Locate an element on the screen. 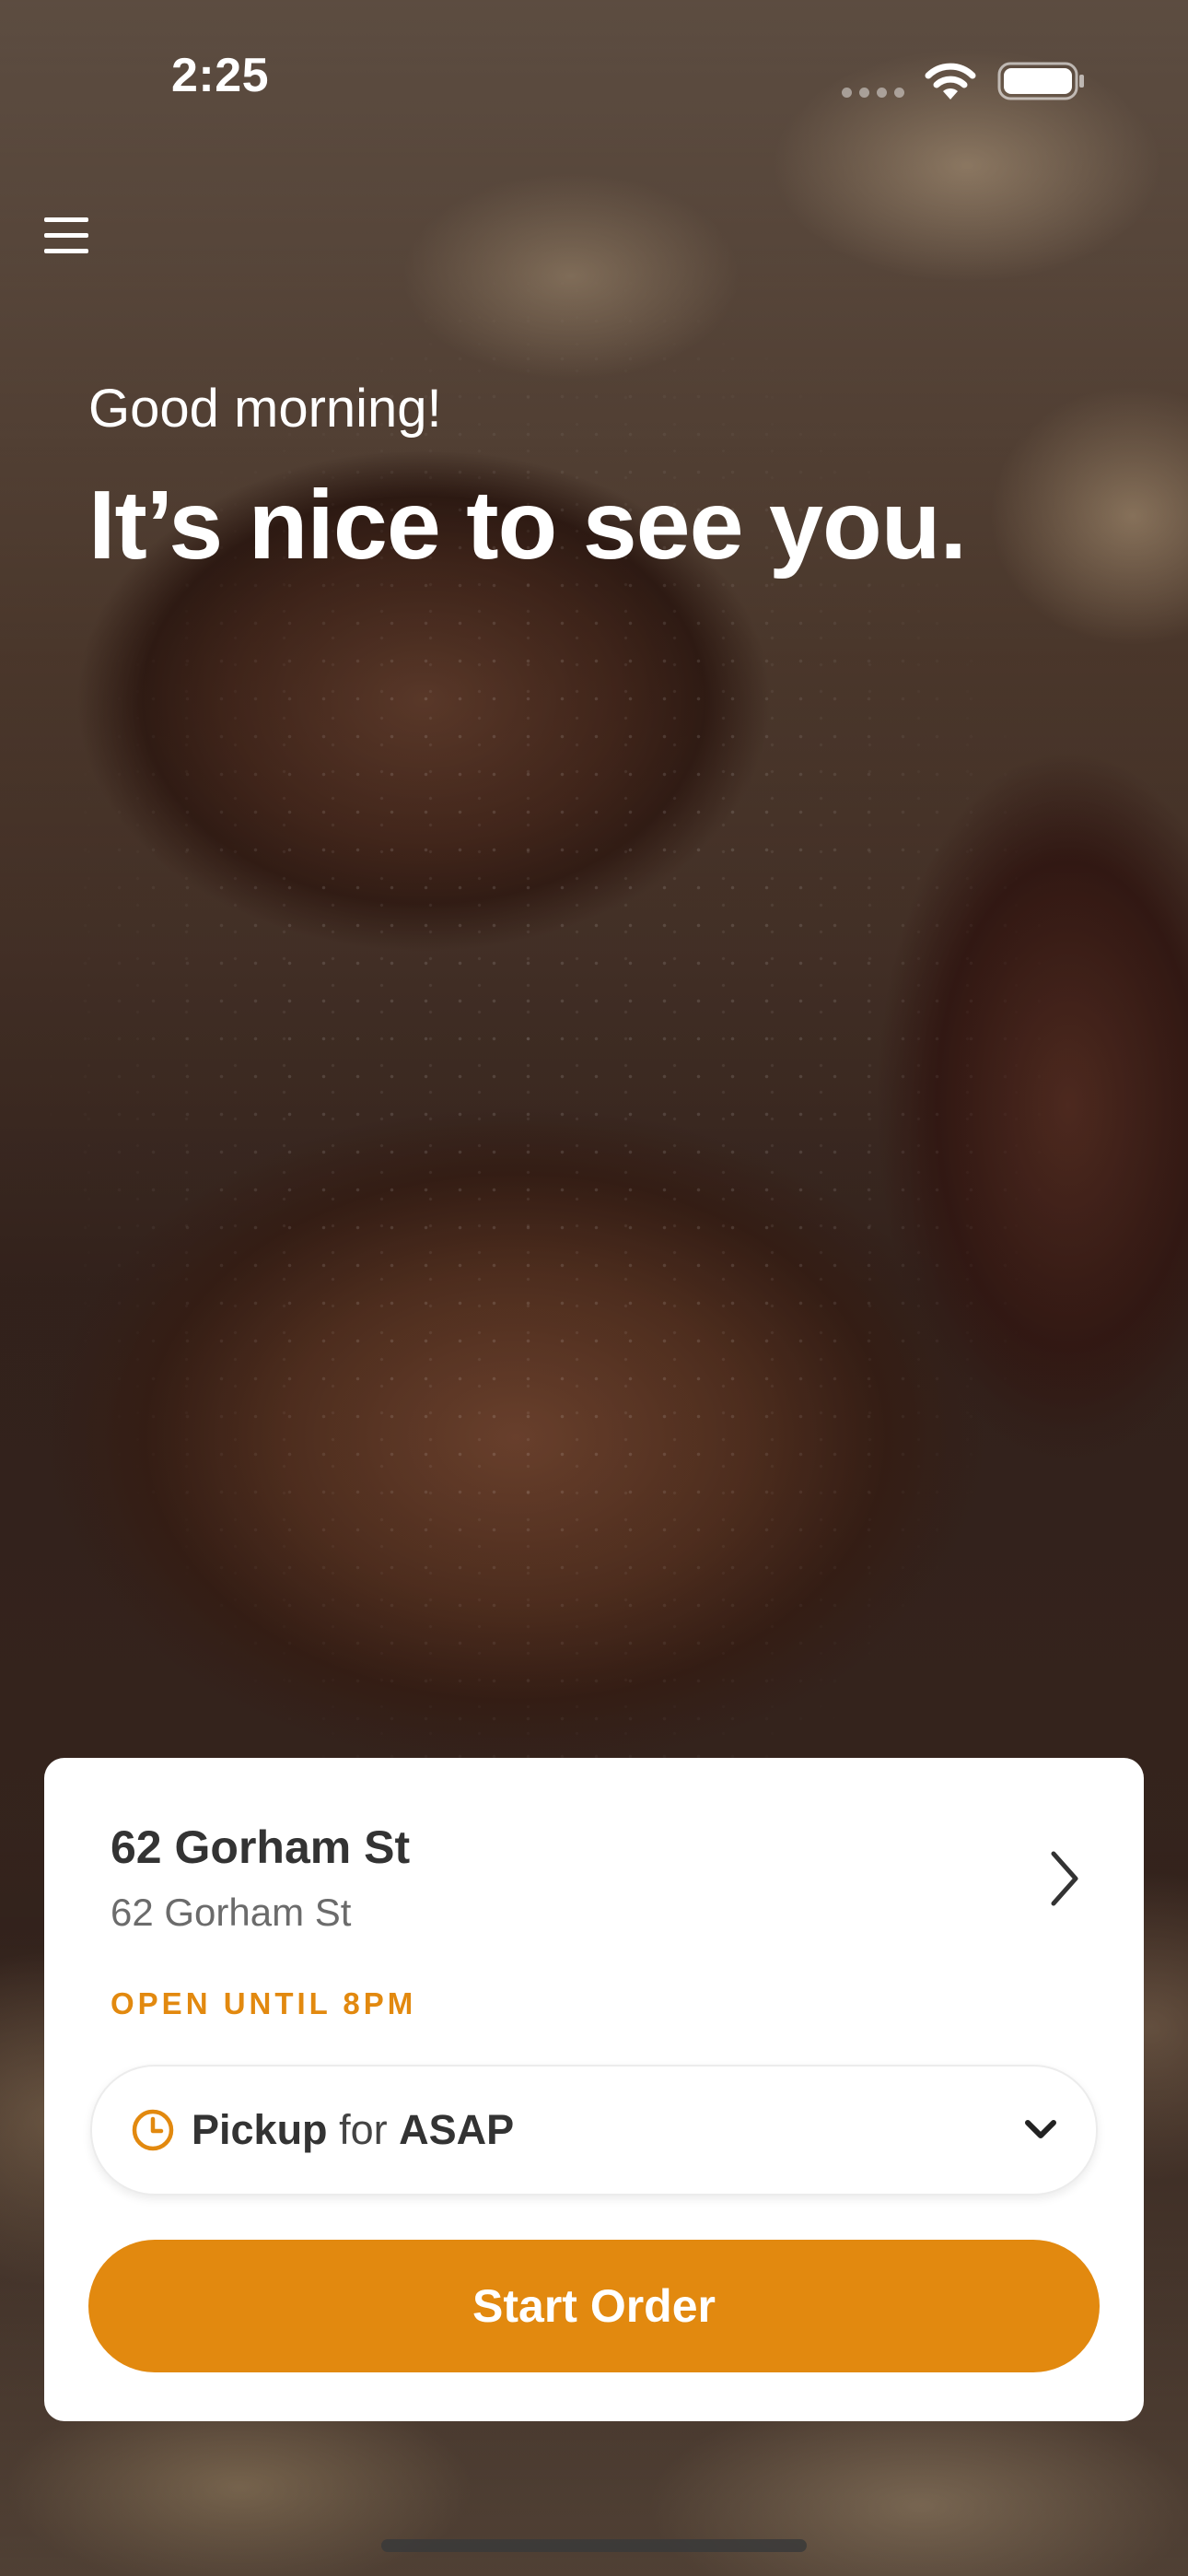 Image resolution: width=1188 pixels, height=2576 pixels. status-time: 2:25 is located at coordinates (220, 75).